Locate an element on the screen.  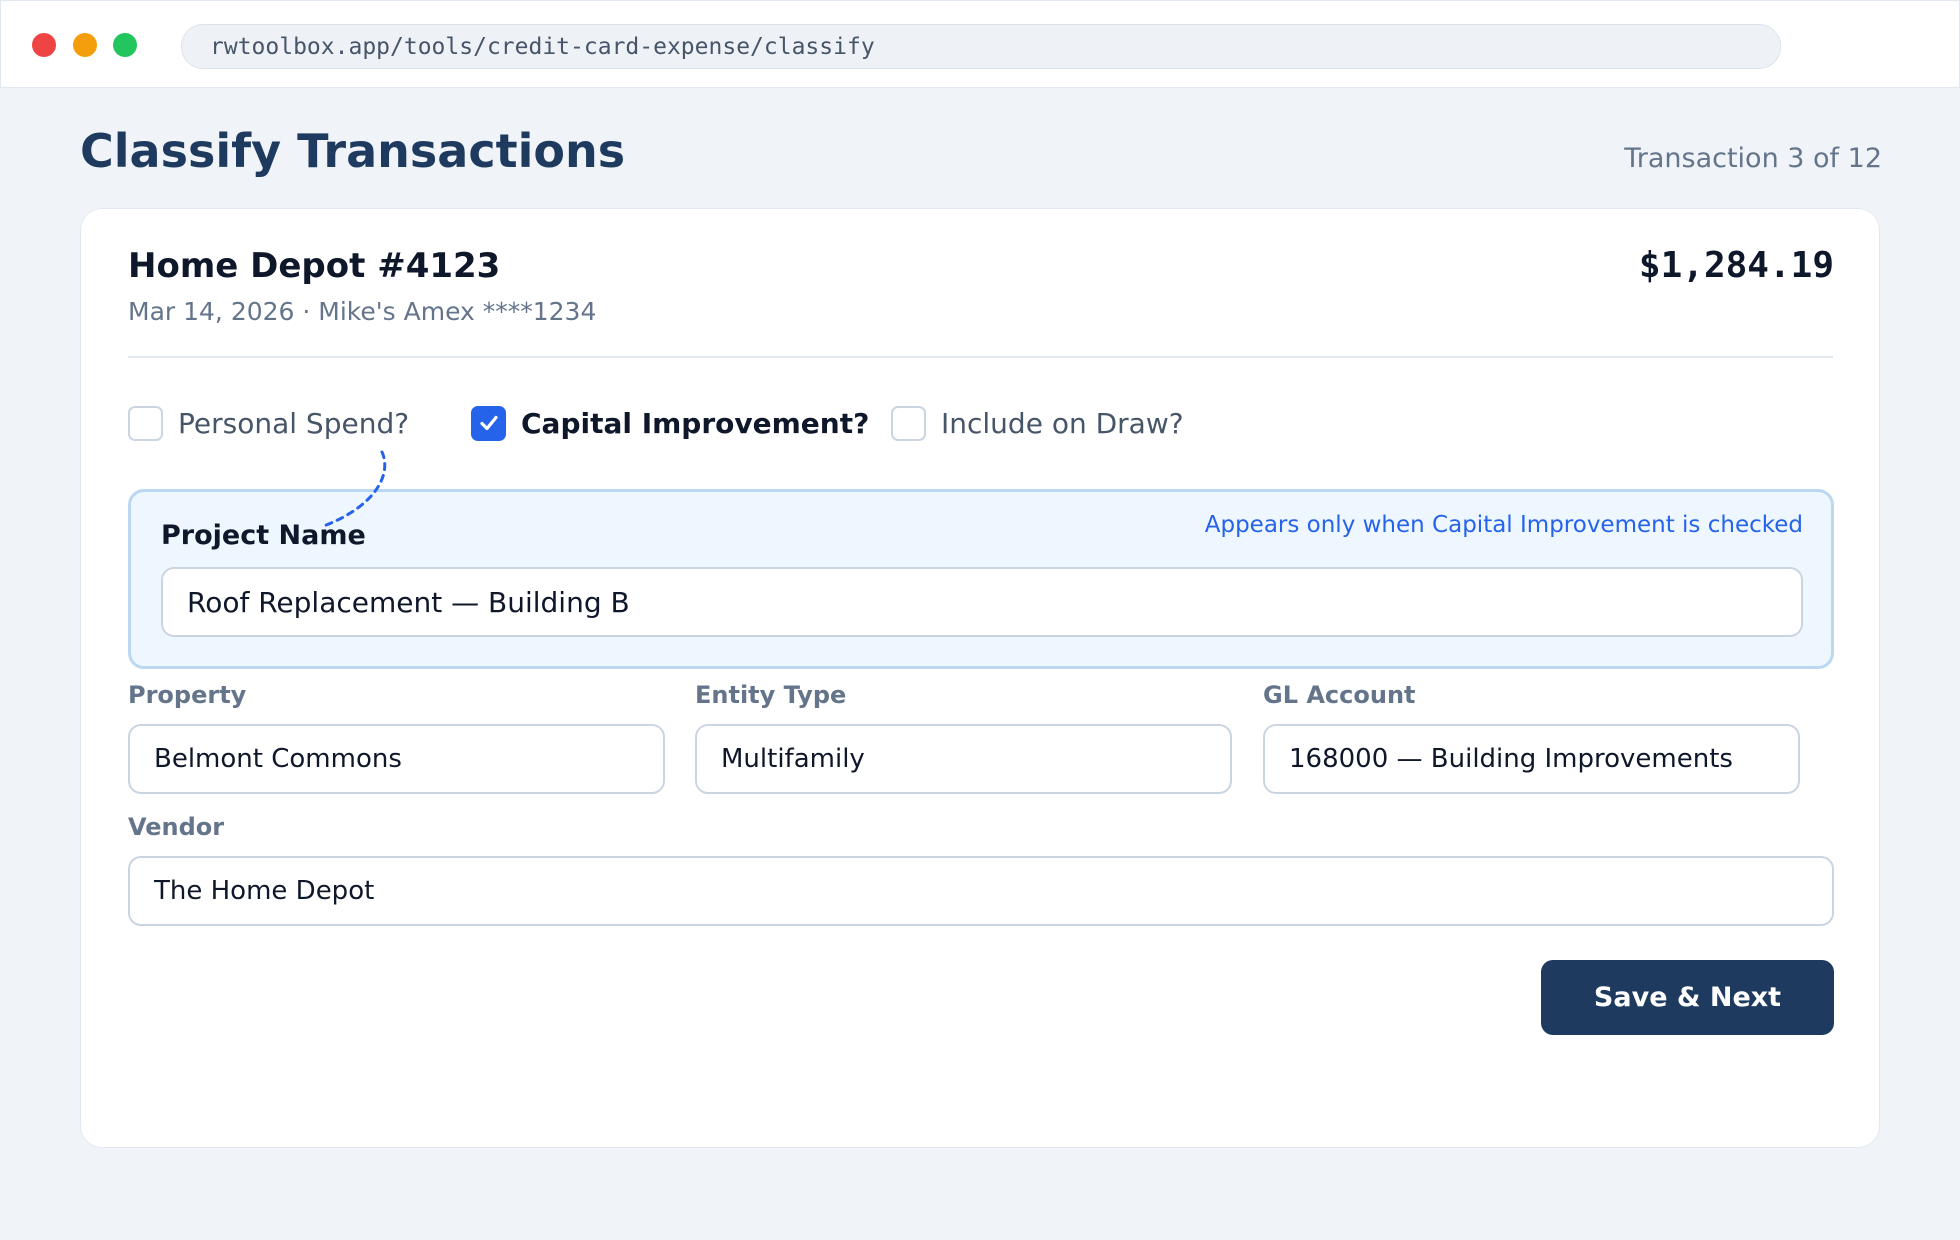
property-label: Property is located at coordinates (187, 695).